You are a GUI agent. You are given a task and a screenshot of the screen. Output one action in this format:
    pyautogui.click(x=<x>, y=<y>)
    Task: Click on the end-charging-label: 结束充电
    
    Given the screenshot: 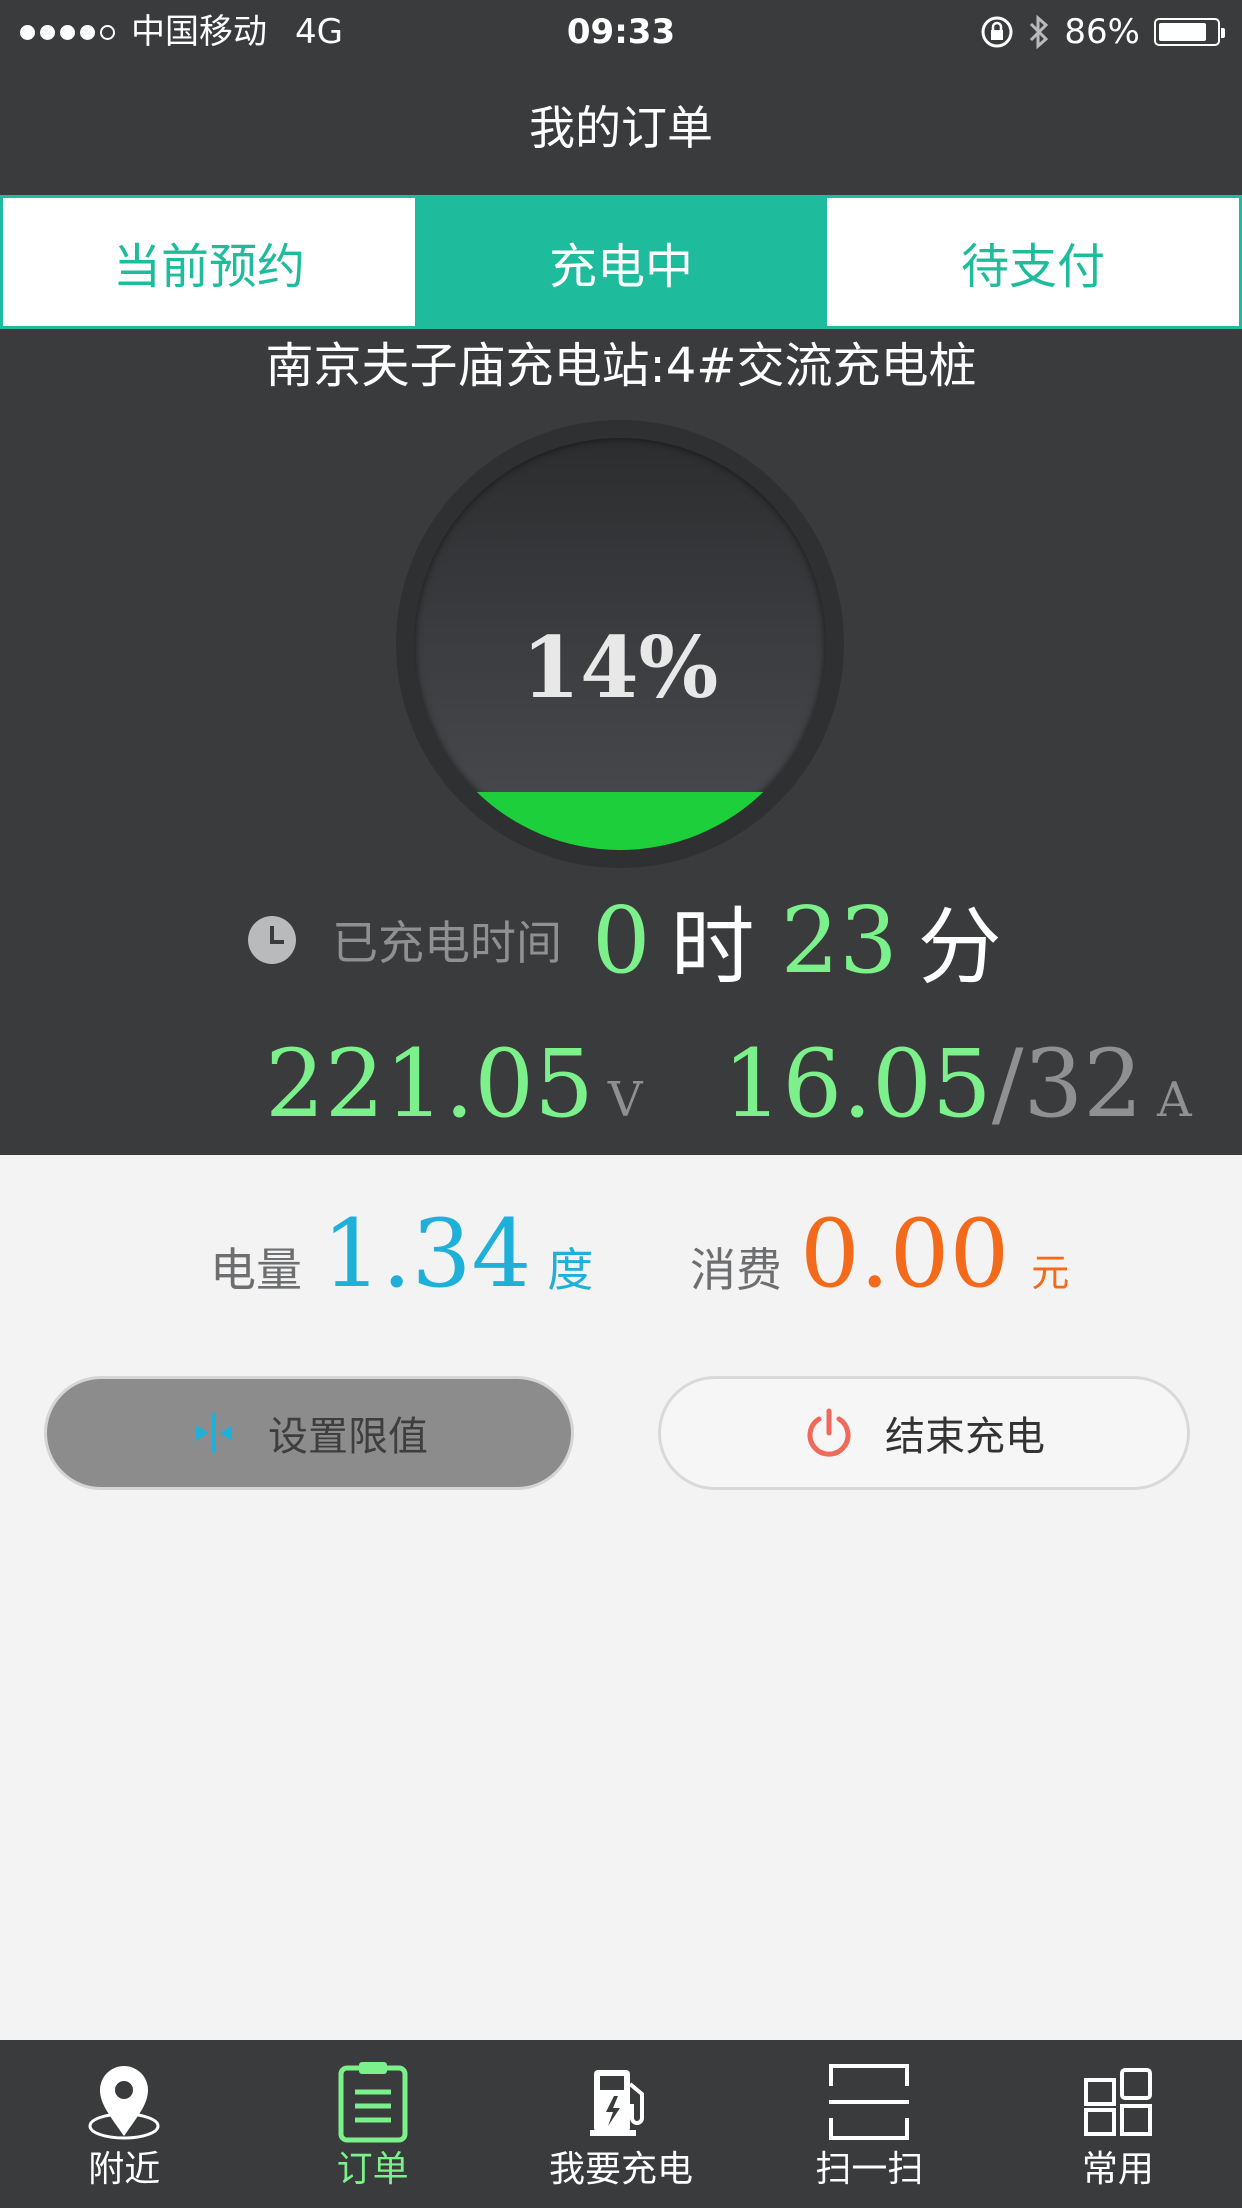 What is the action you would take?
    pyautogui.click(x=965, y=1437)
    